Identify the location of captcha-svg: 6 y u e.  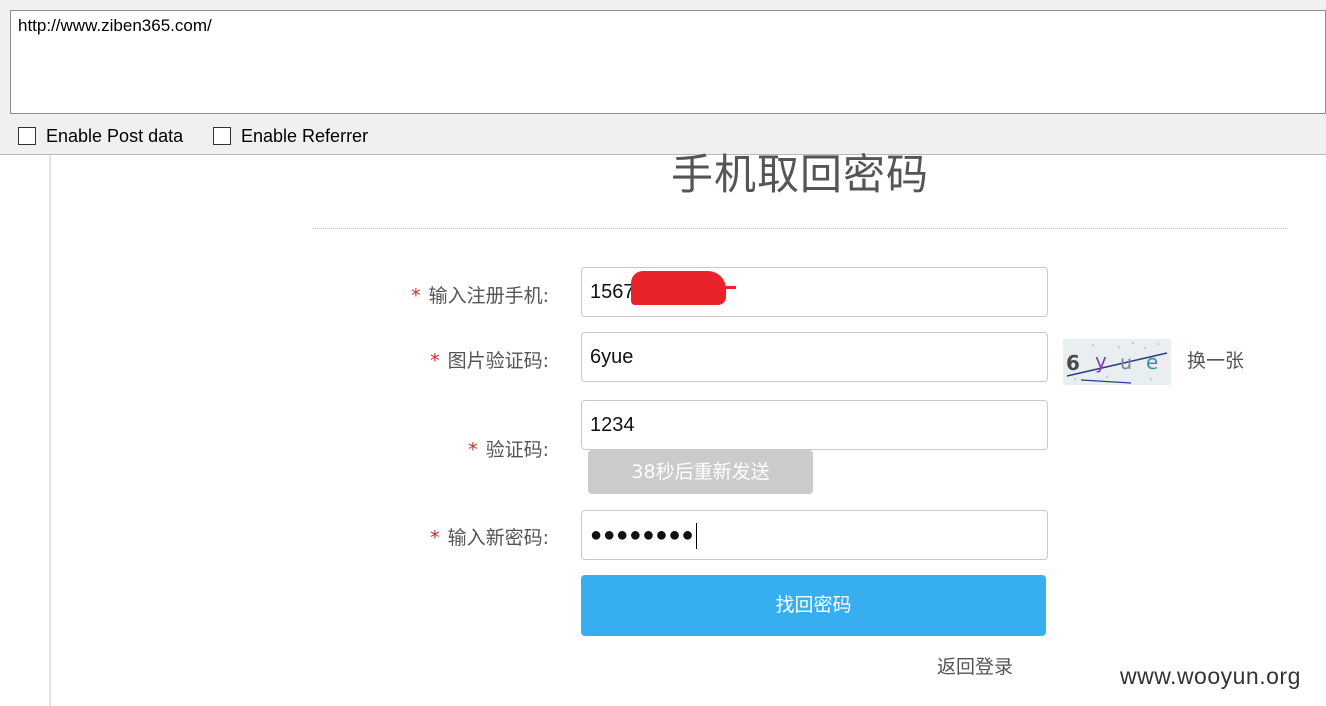
(1117, 363).